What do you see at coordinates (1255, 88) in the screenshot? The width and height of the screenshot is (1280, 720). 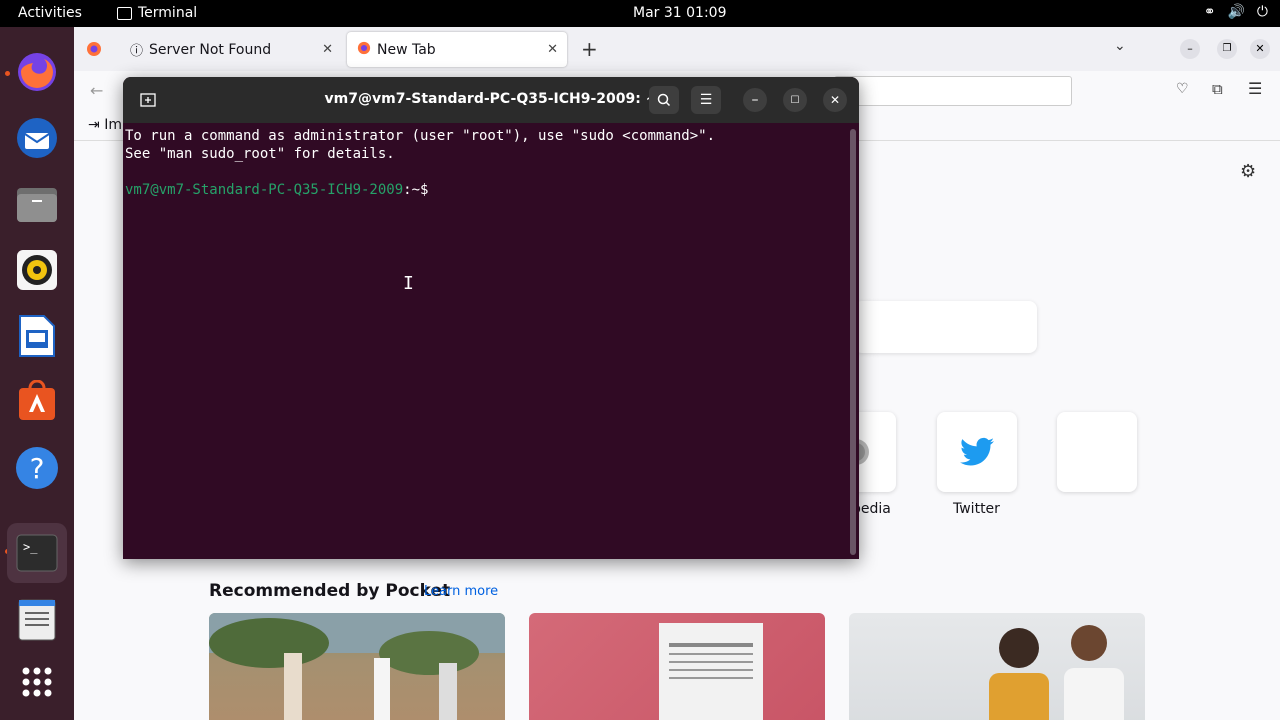 I see `menu-icon: ☰` at bounding box center [1255, 88].